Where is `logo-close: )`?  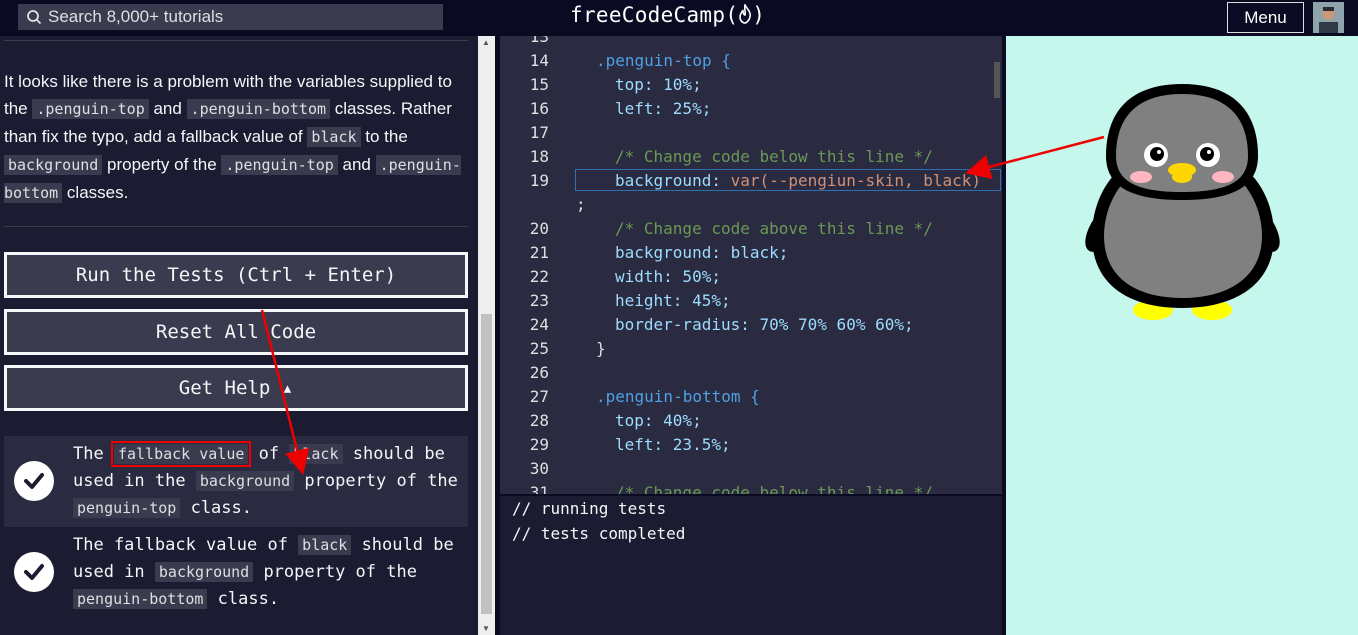 logo-close: ) is located at coordinates (759, 15).